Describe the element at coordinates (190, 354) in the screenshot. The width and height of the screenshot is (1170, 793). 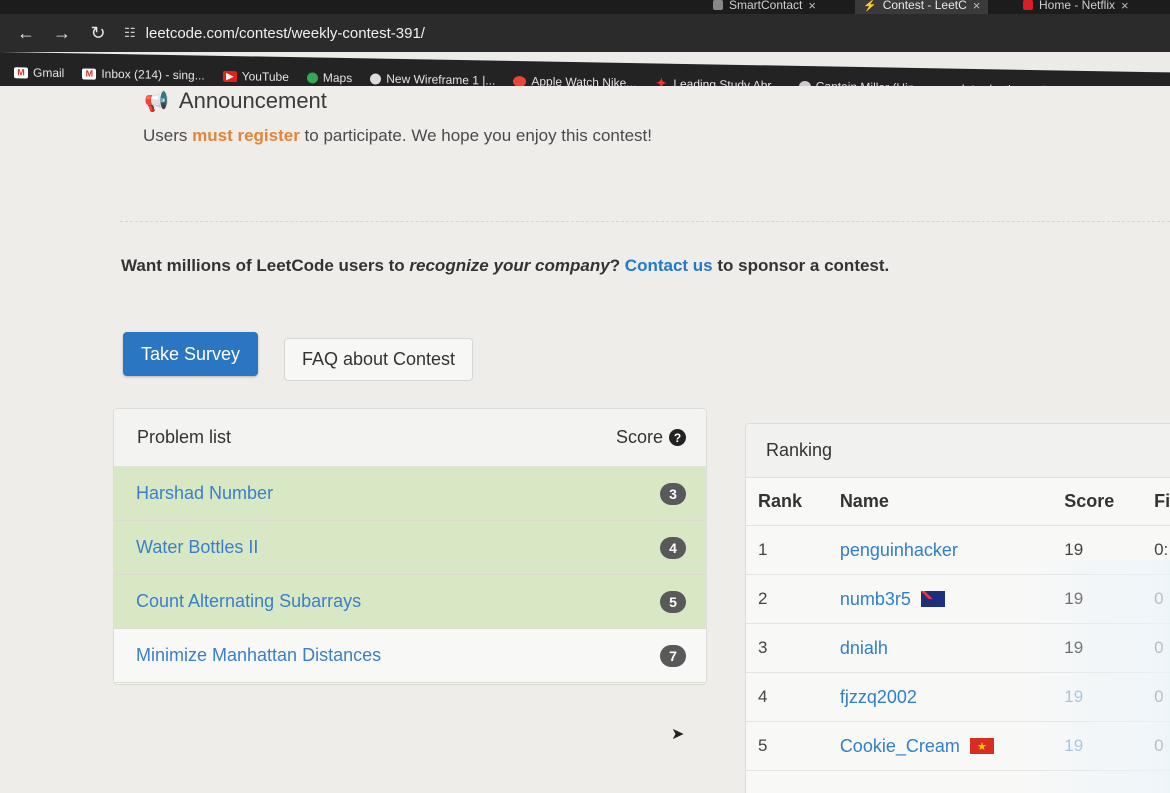
I see `take-survey-button: Take Survey` at that location.